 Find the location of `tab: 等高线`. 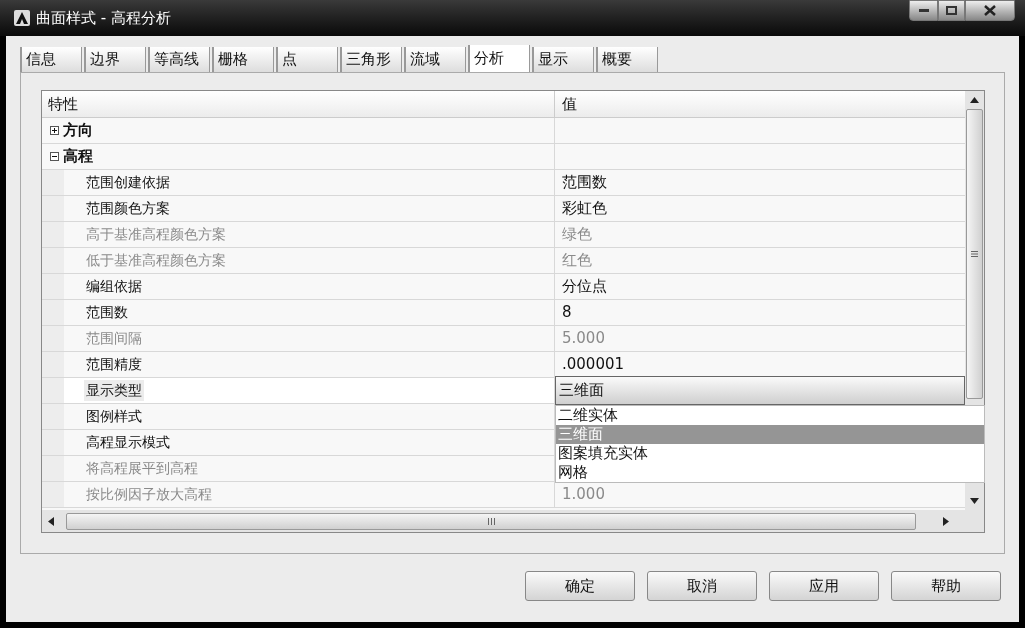

tab: 等高线 is located at coordinates (179, 59).